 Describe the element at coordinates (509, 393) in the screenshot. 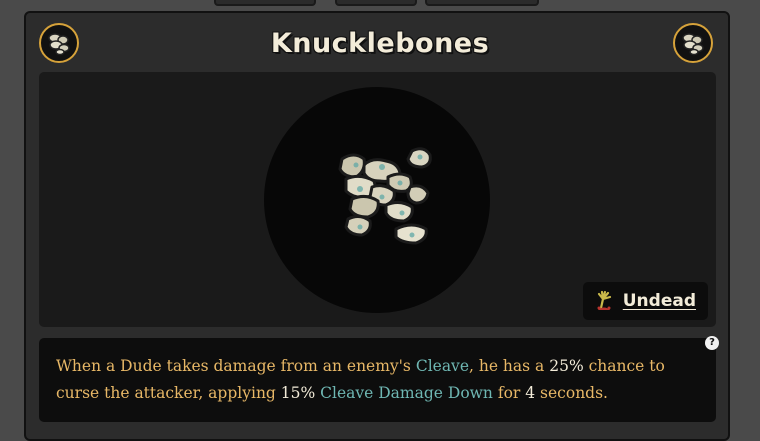

I see `desc-text: for` at that location.